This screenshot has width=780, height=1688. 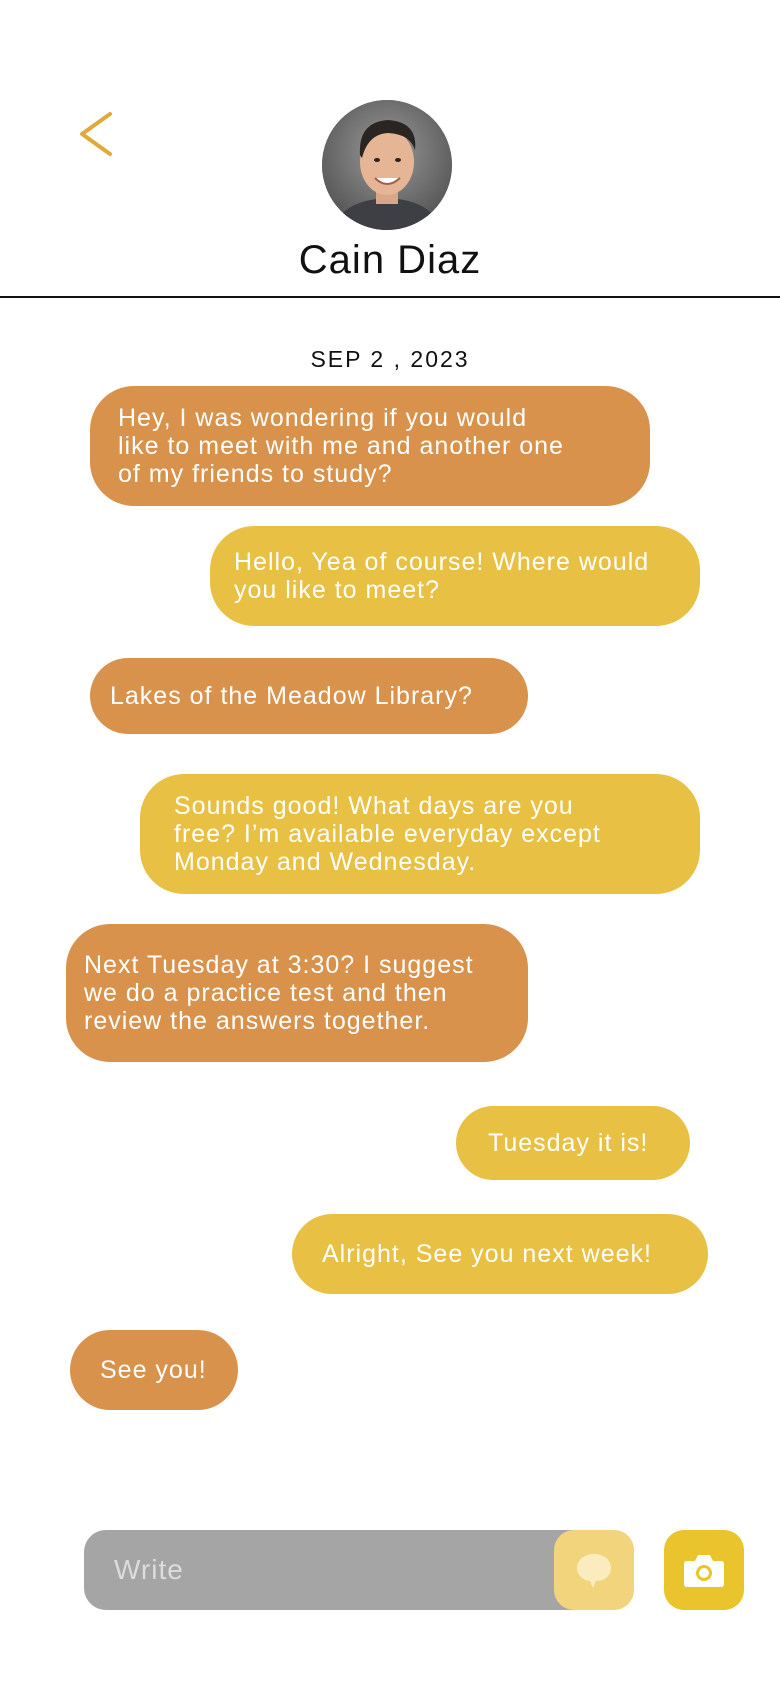 I want to click on chevron-left-icon, so click(x=96, y=134).